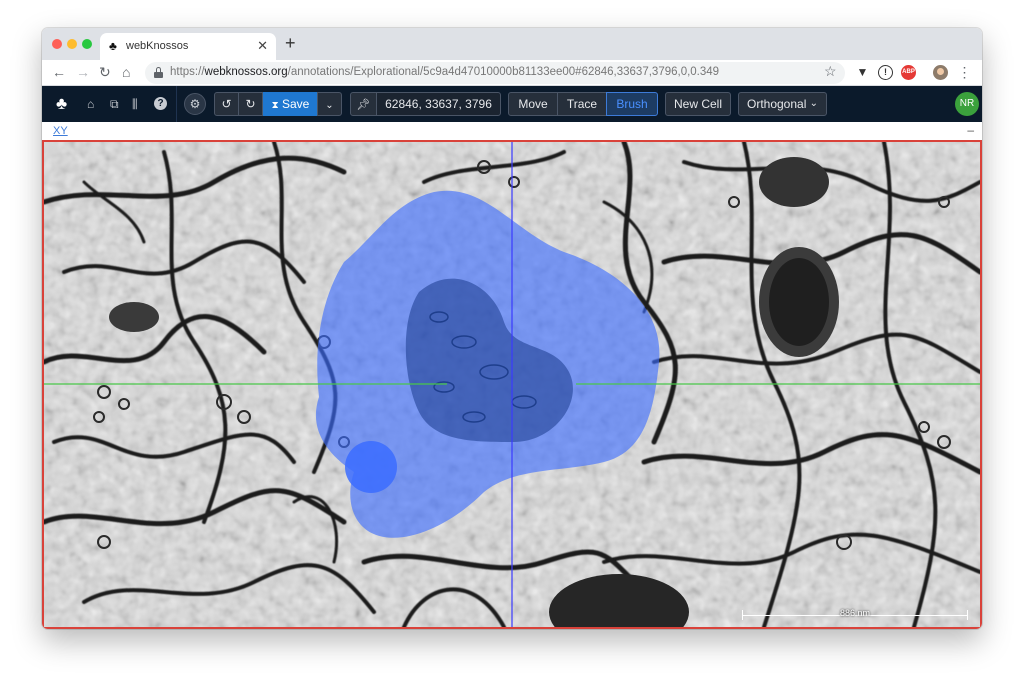 This screenshot has width=1024, height=685. I want to click on adblock-extension-icon: ABP, so click(908, 72).